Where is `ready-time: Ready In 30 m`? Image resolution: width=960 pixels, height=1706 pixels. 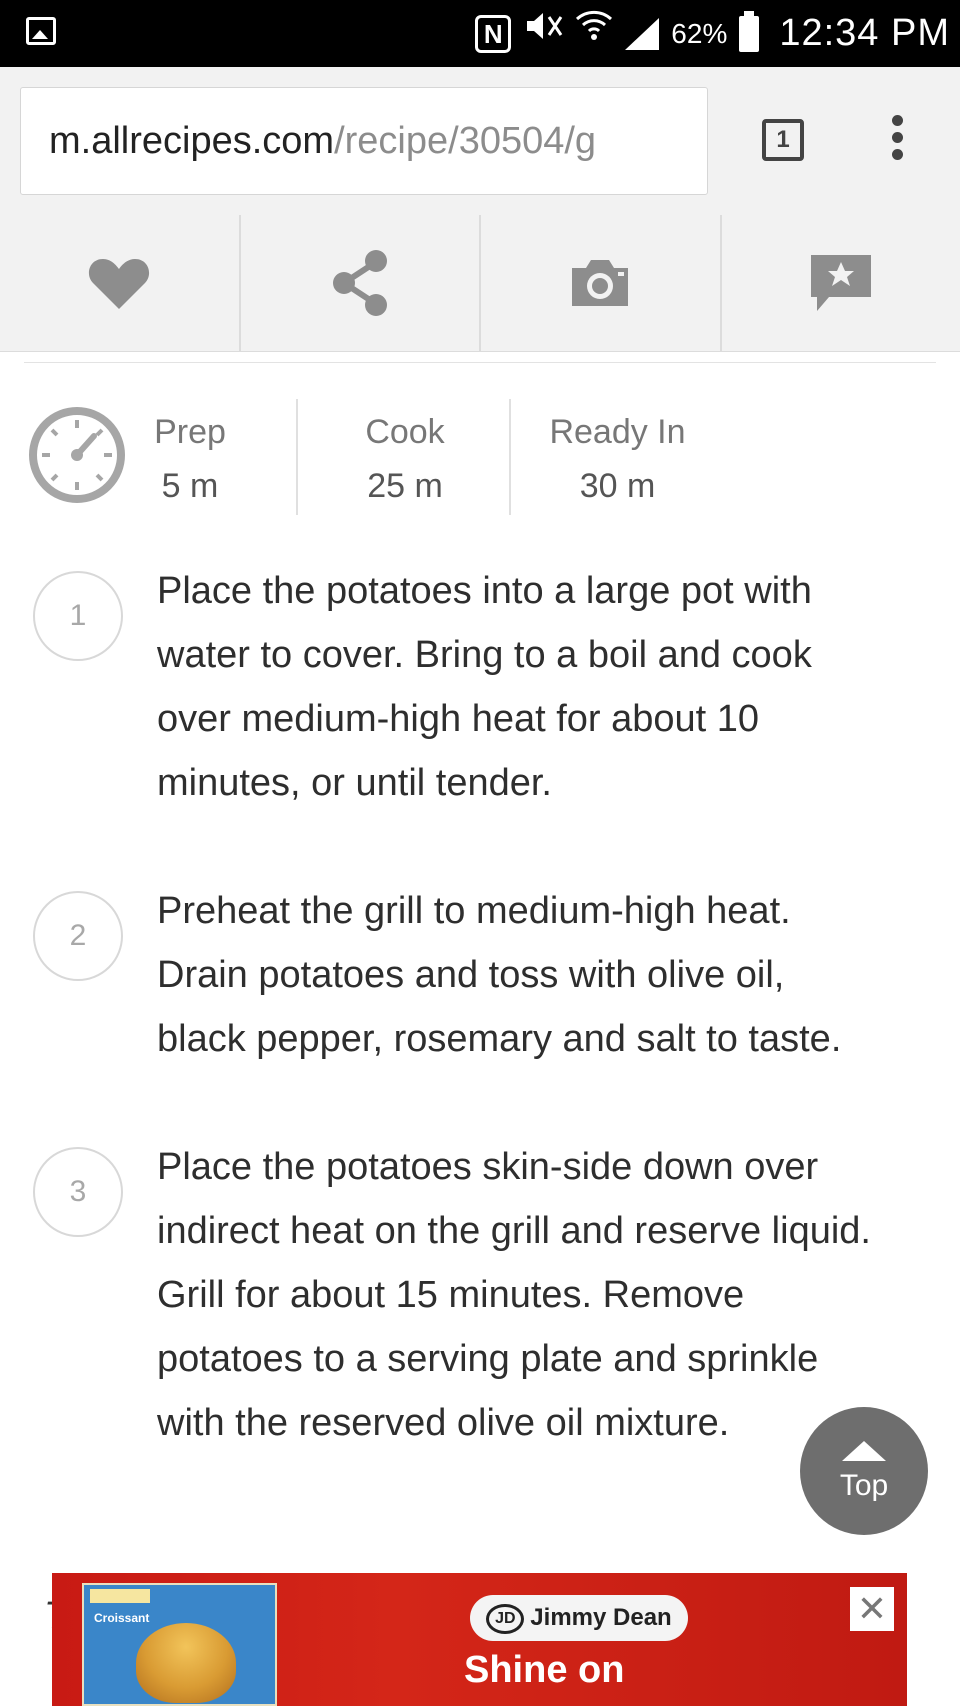
ready-time: Ready In 30 m is located at coordinates (617, 459).